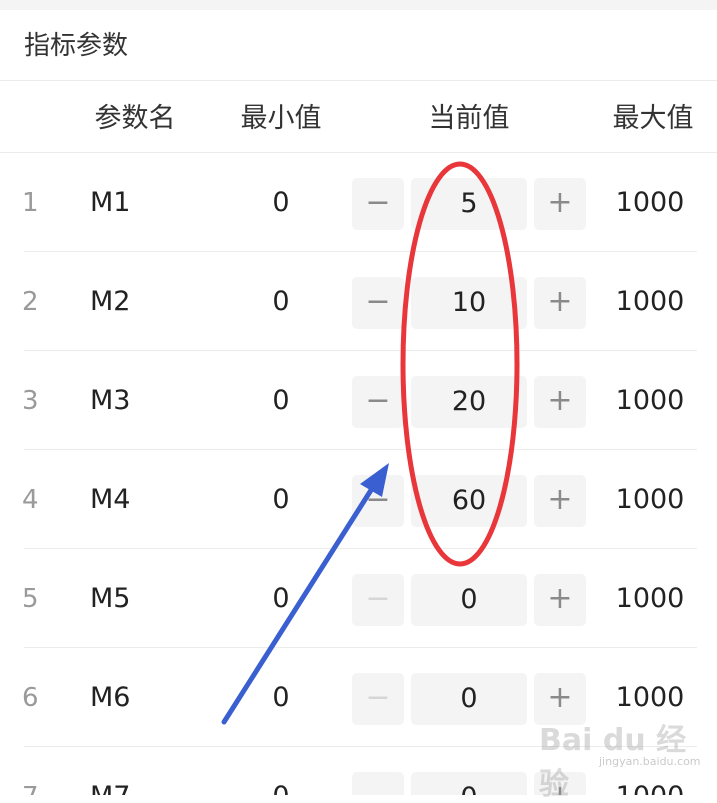  I want to click on current-value-input: 10, so click(469, 303).